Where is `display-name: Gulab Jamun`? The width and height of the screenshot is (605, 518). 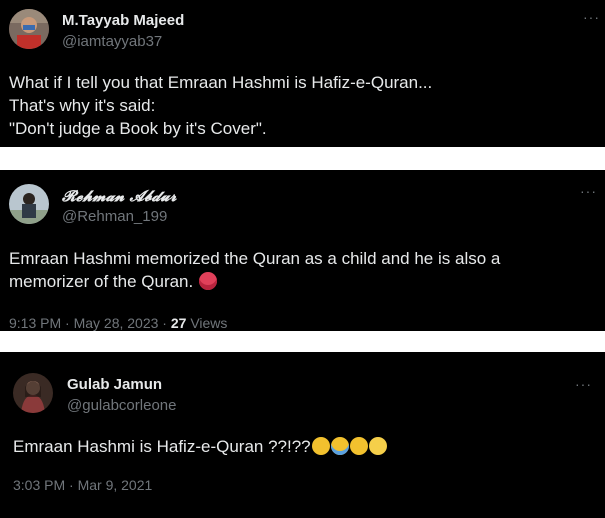
display-name: Gulab Jamun is located at coordinates (114, 384).